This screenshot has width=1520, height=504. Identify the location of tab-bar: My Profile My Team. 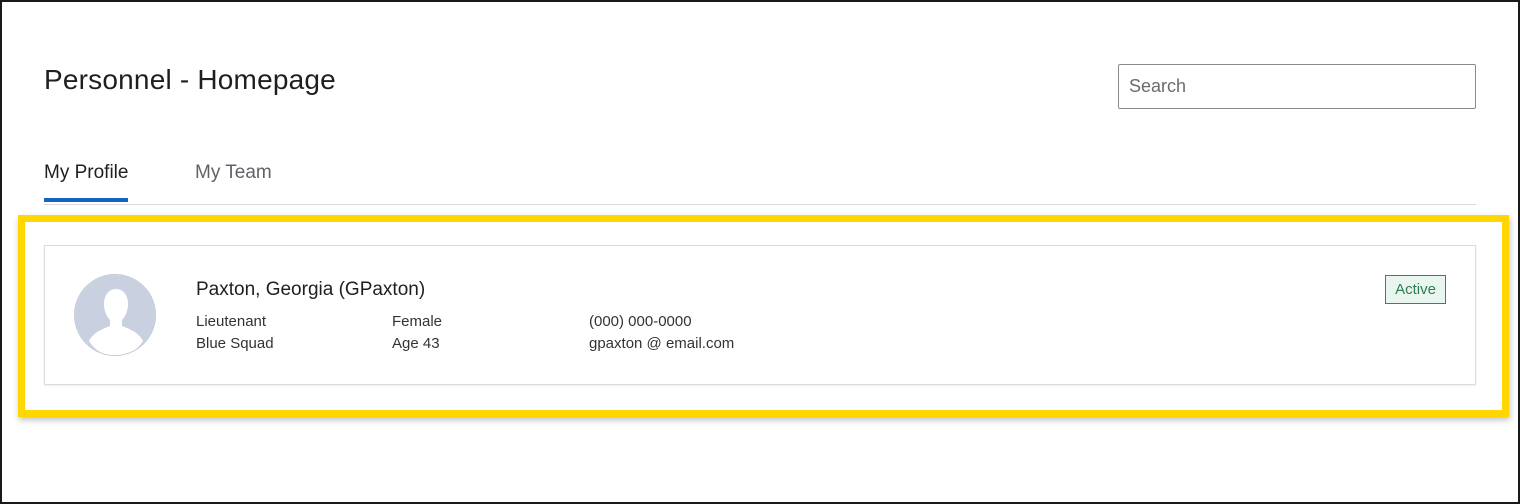
(760, 178).